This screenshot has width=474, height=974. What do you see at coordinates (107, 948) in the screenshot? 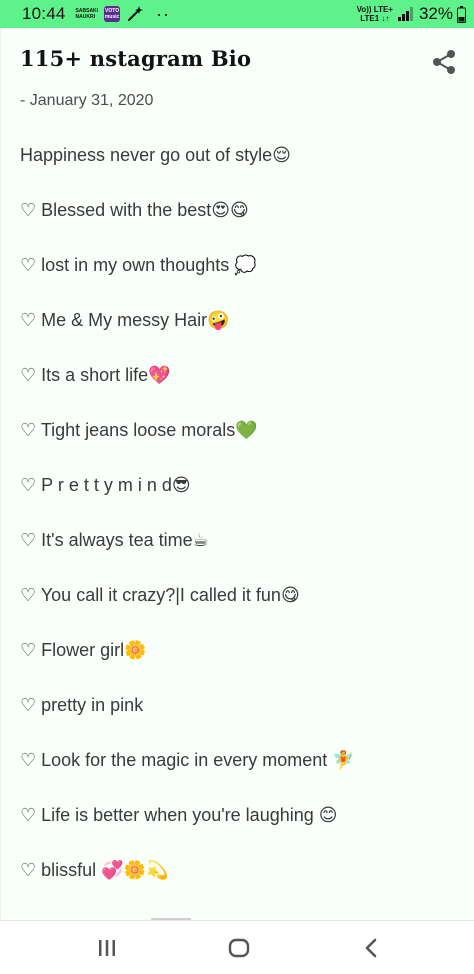
I see `recents-icon` at bounding box center [107, 948].